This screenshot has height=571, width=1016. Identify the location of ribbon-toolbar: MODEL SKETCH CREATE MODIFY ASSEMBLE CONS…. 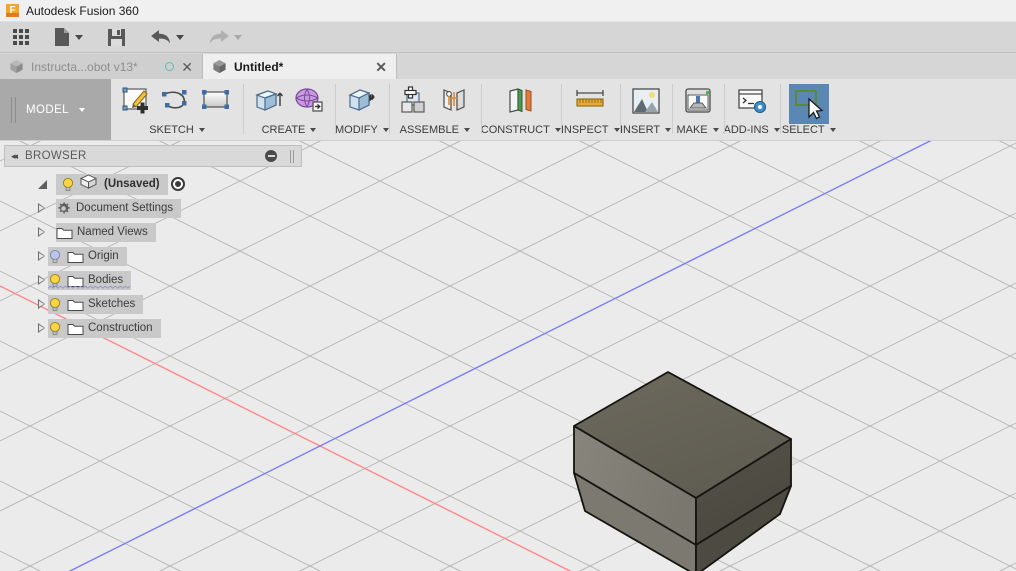
(508, 110).